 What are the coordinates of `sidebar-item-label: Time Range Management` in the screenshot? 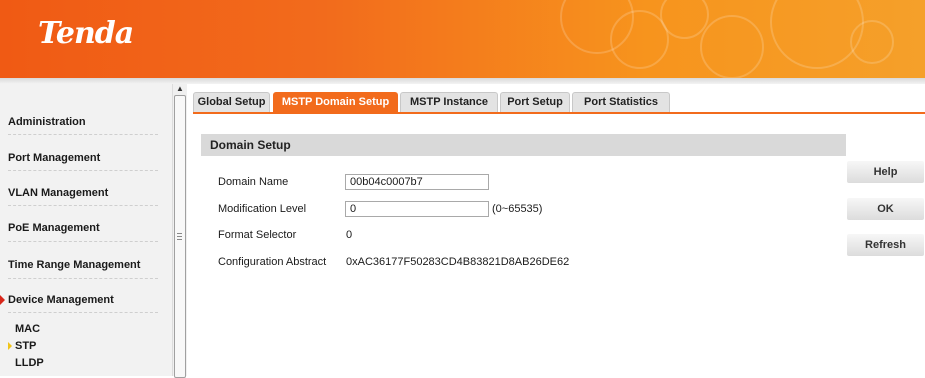 It's located at (74, 265).